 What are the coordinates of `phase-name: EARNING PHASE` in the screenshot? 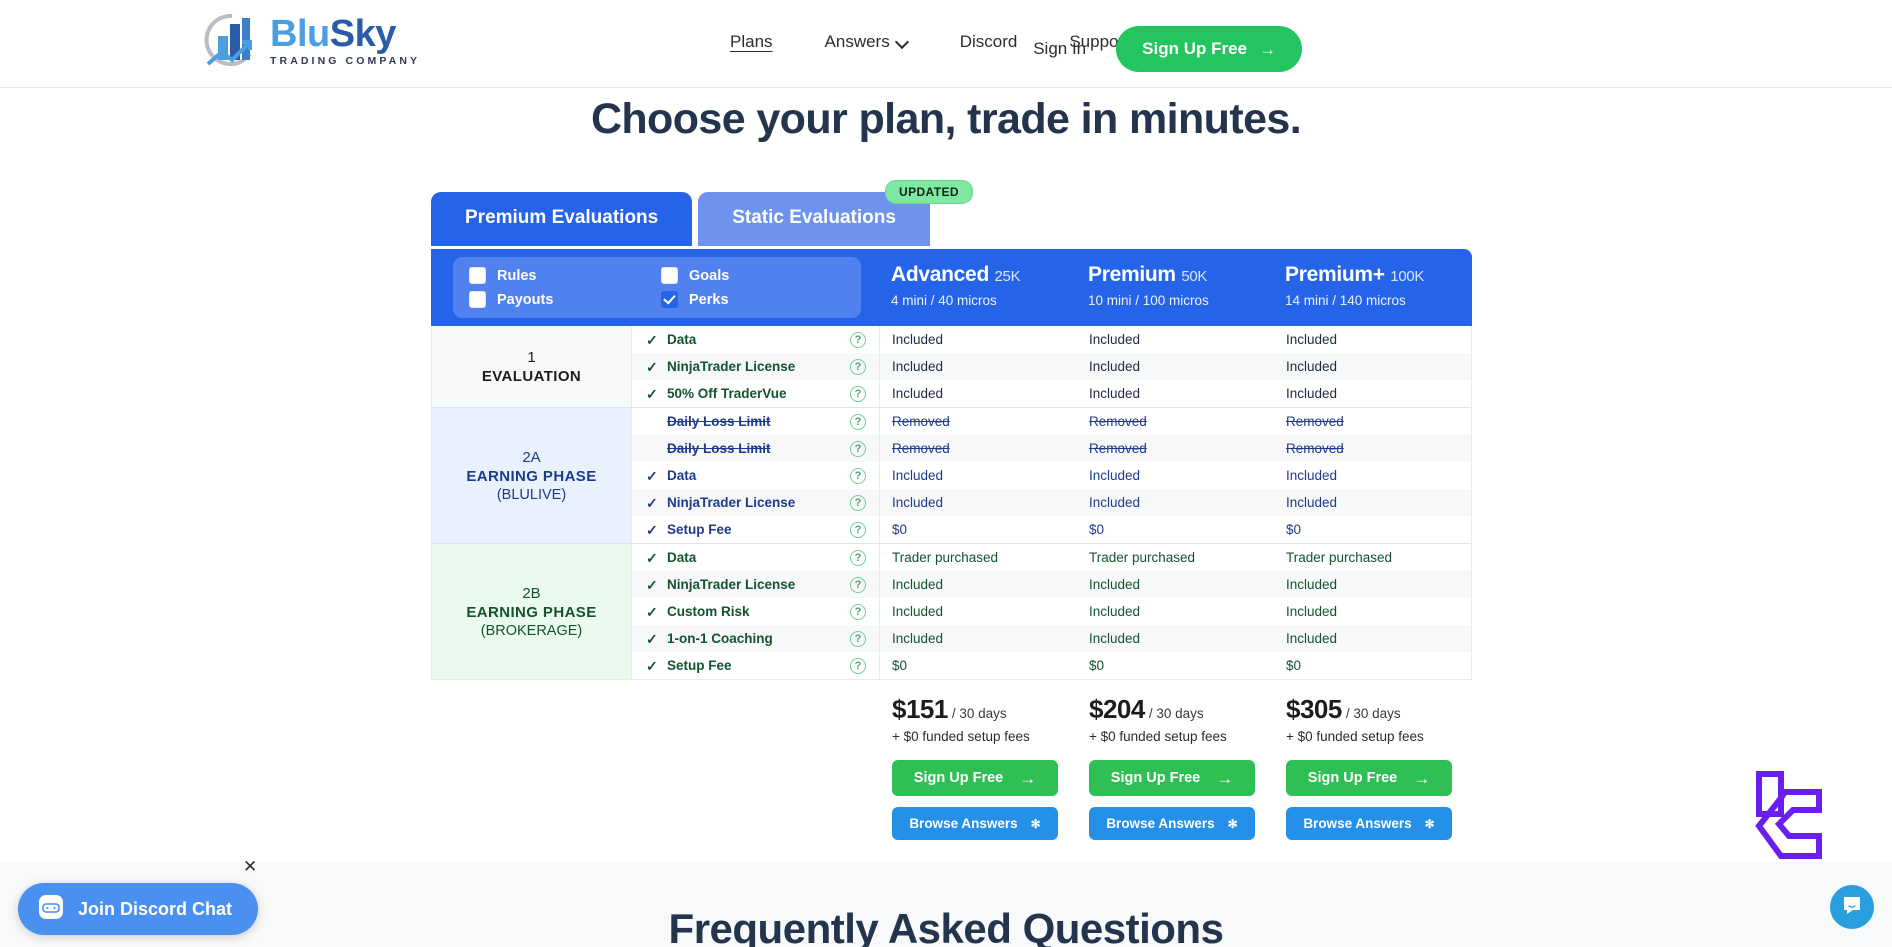 It's located at (531, 612).